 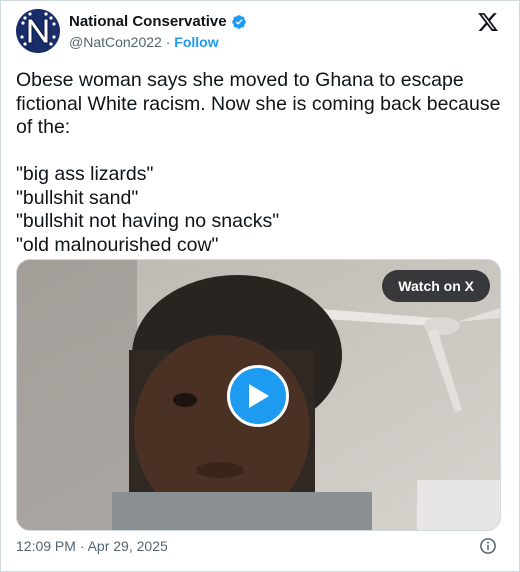 I want to click on post-timestamp: 12:09 PM · Apr 29, 2025, so click(x=92, y=546).